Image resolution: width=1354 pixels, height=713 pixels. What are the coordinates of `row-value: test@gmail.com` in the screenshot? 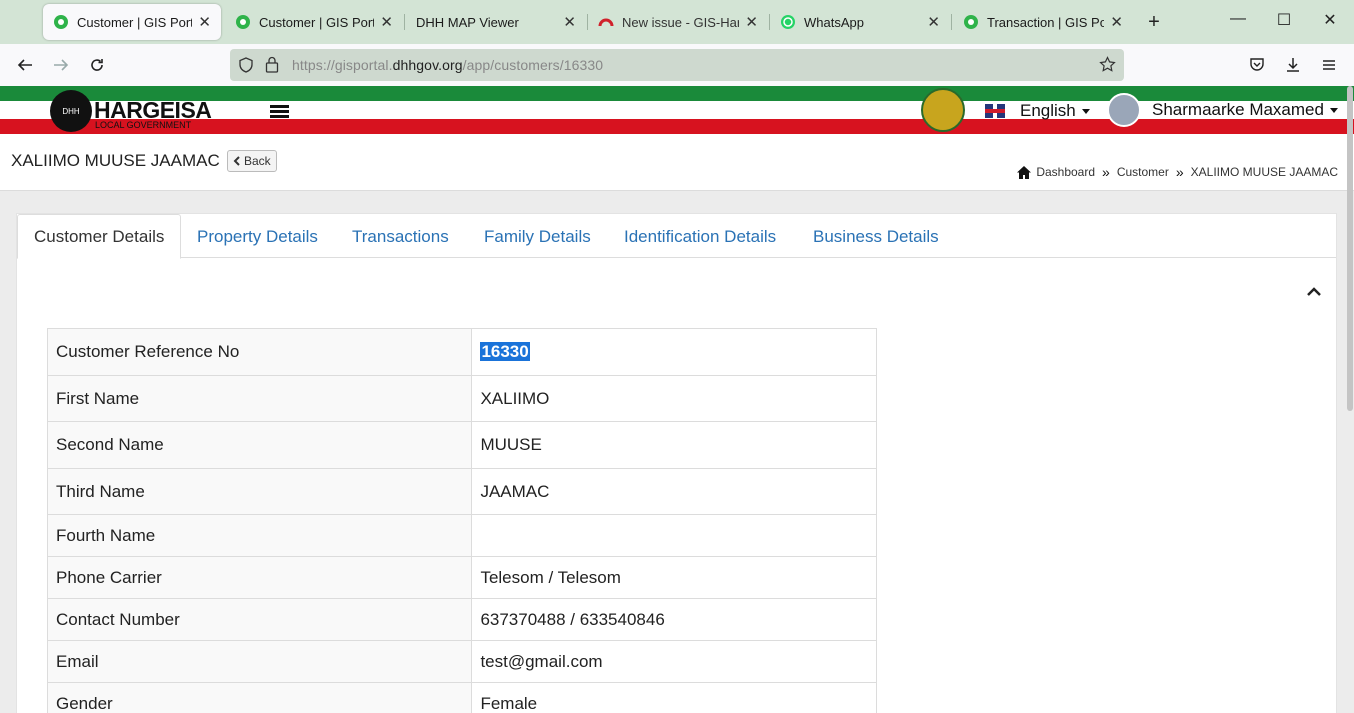 It's located at (674, 661).